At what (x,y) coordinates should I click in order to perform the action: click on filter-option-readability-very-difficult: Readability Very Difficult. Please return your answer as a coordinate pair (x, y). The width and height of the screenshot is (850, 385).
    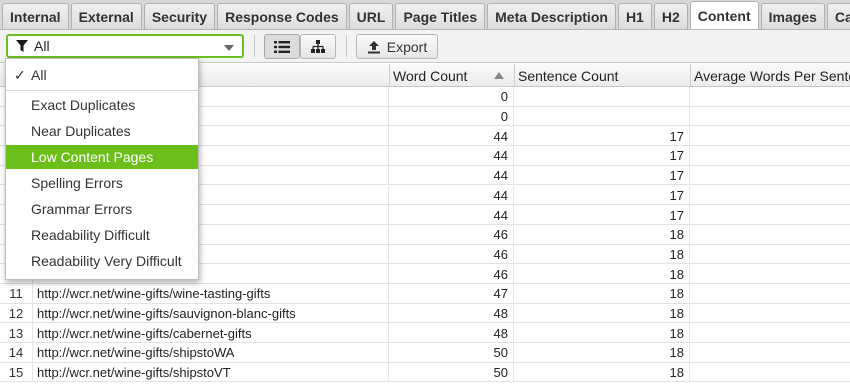
    Looking at the image, I should click on (102, 261).